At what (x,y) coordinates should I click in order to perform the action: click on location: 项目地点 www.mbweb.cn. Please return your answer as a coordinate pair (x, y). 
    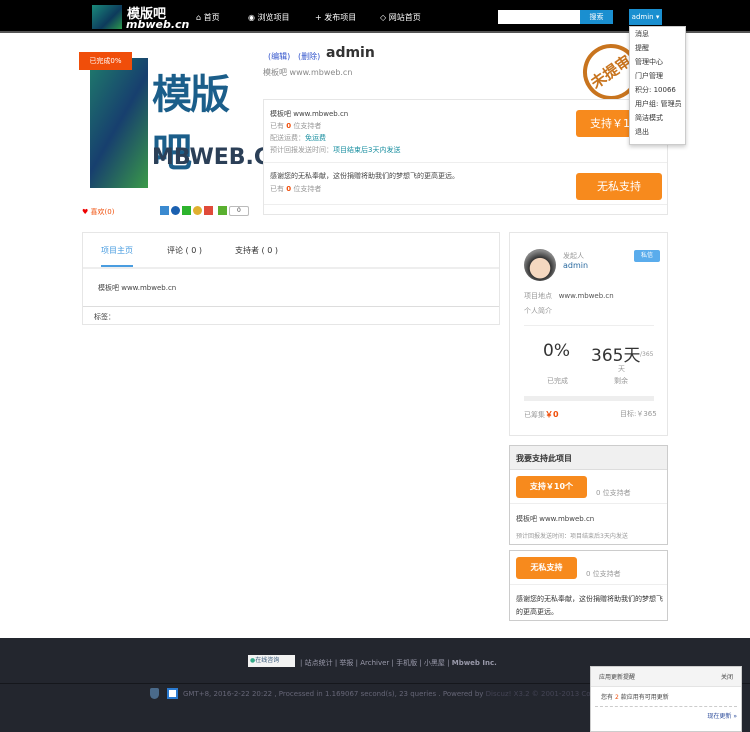
    Looking at the image, I should click on (569, 296).